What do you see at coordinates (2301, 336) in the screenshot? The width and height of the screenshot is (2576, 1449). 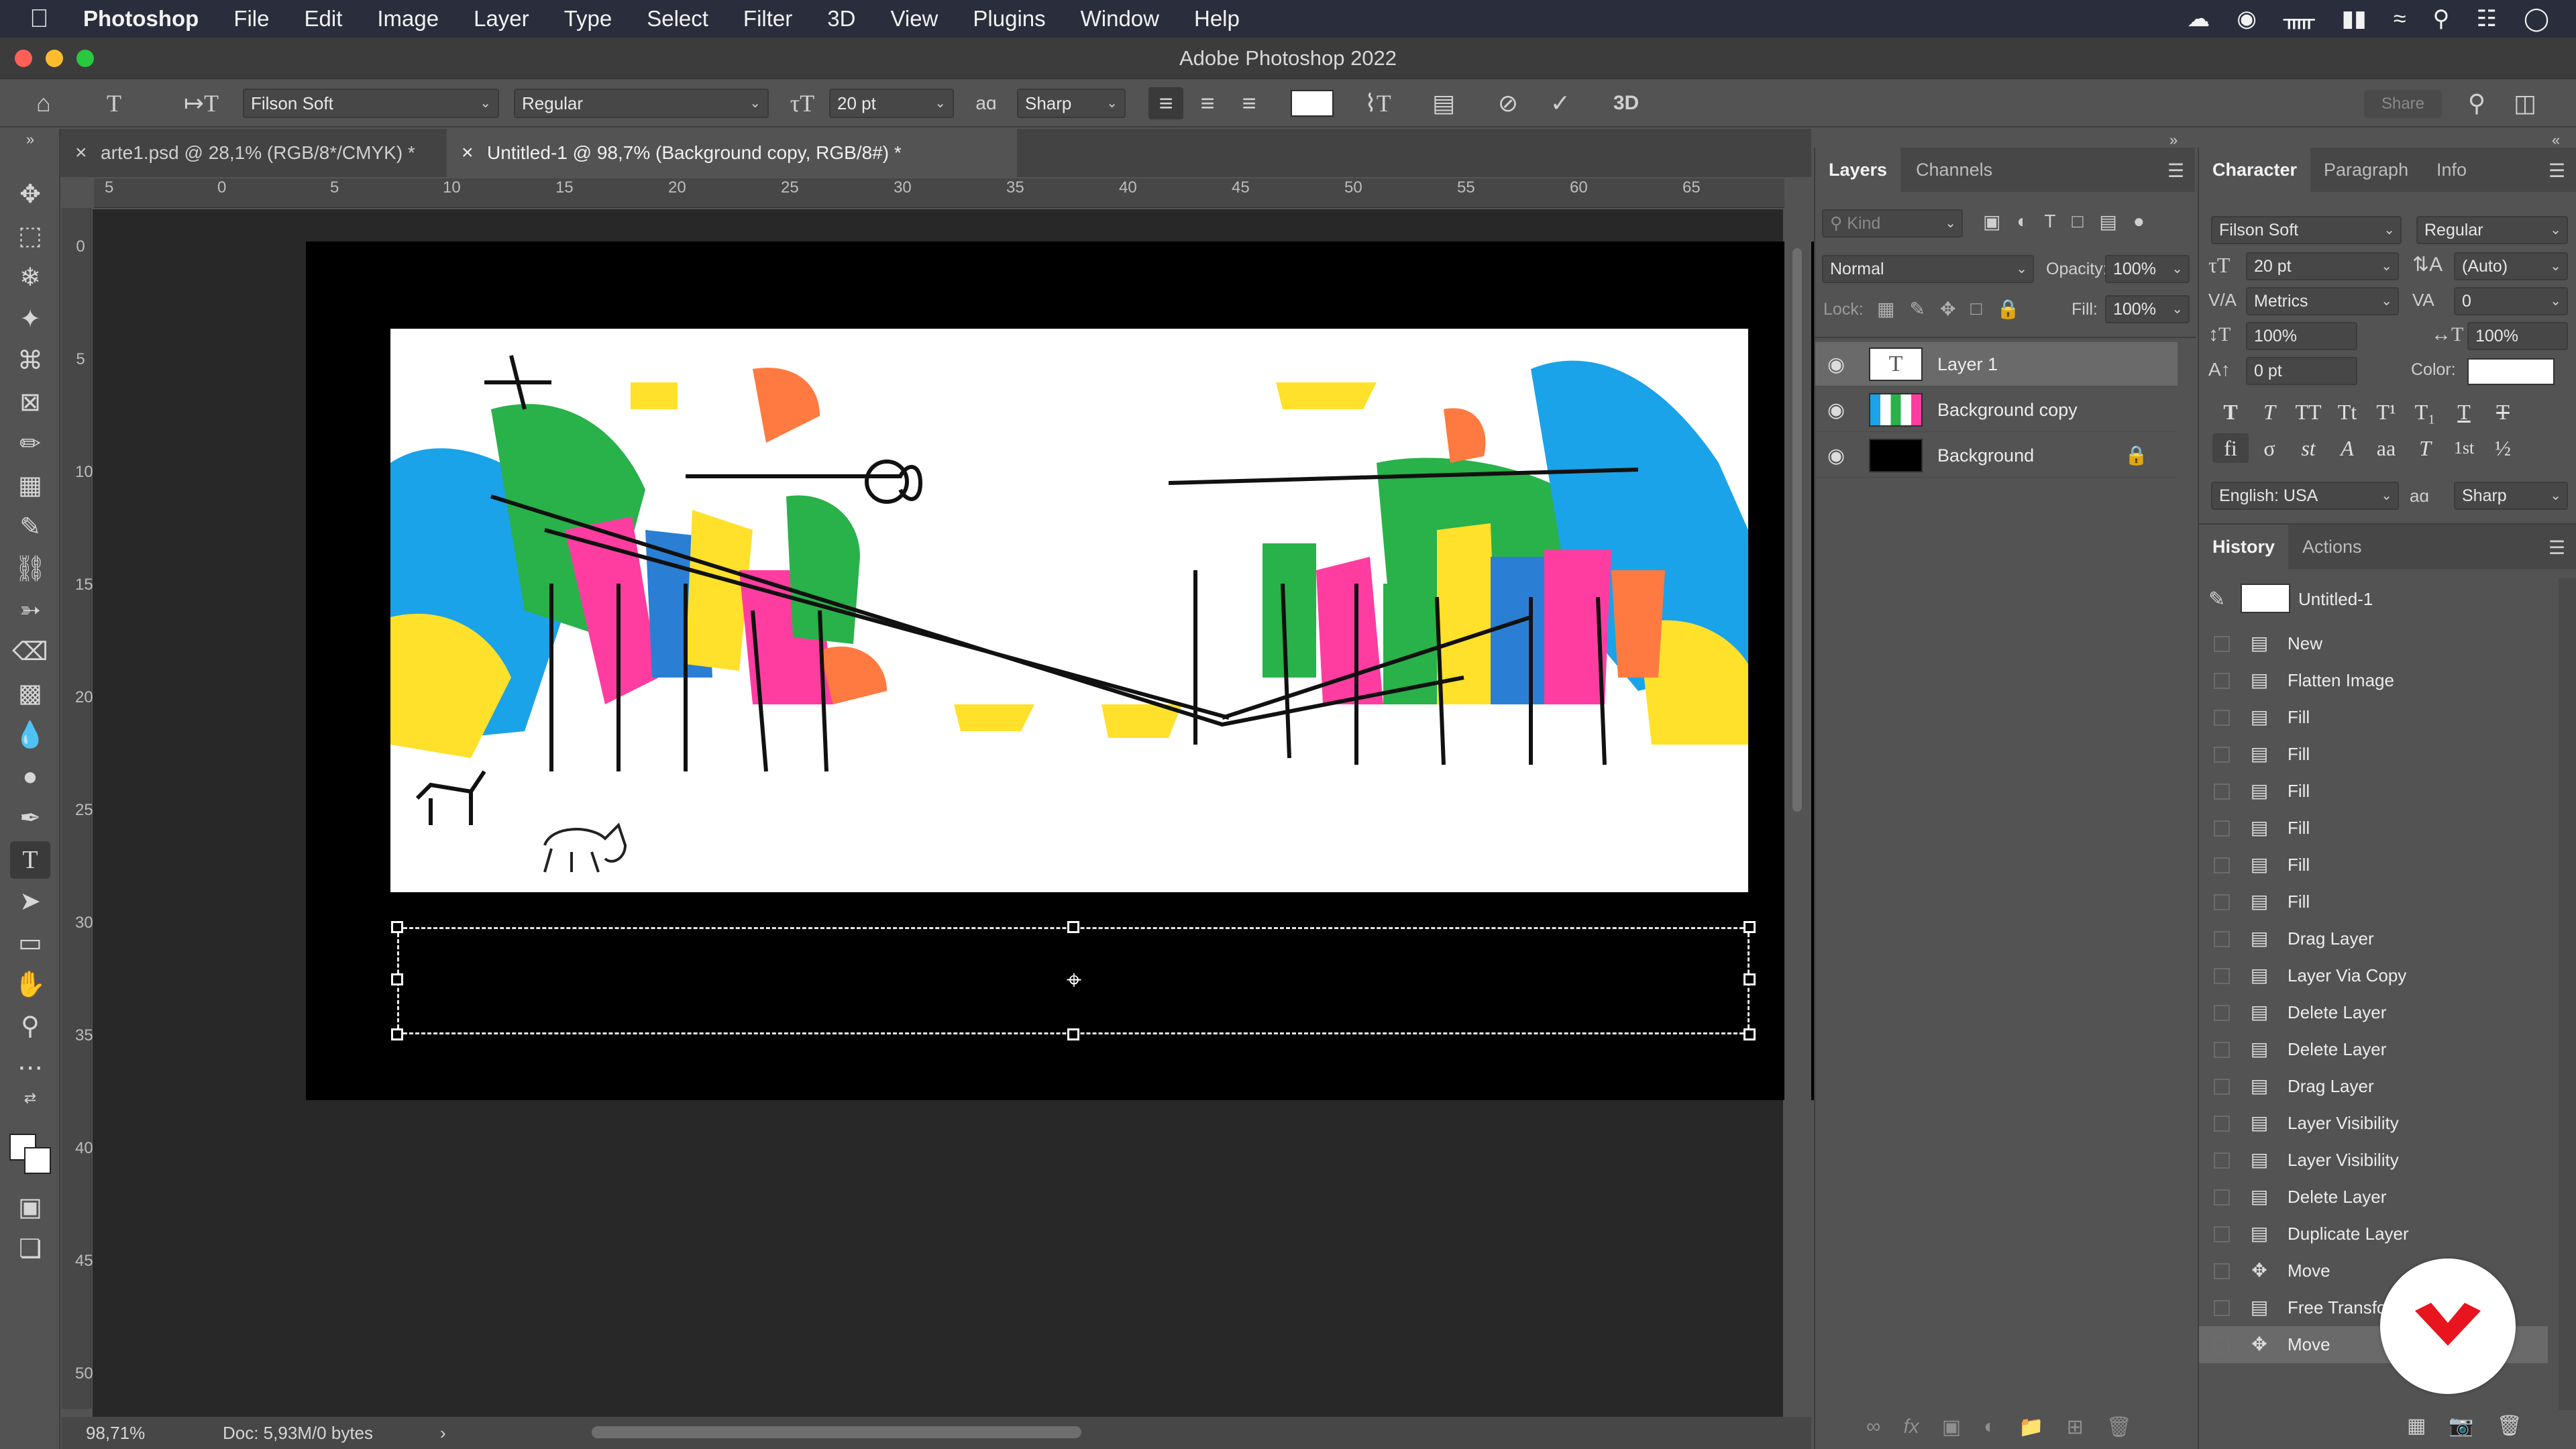 I see `vertical-scale-field: 100%` at bounding box center [2301, 336].